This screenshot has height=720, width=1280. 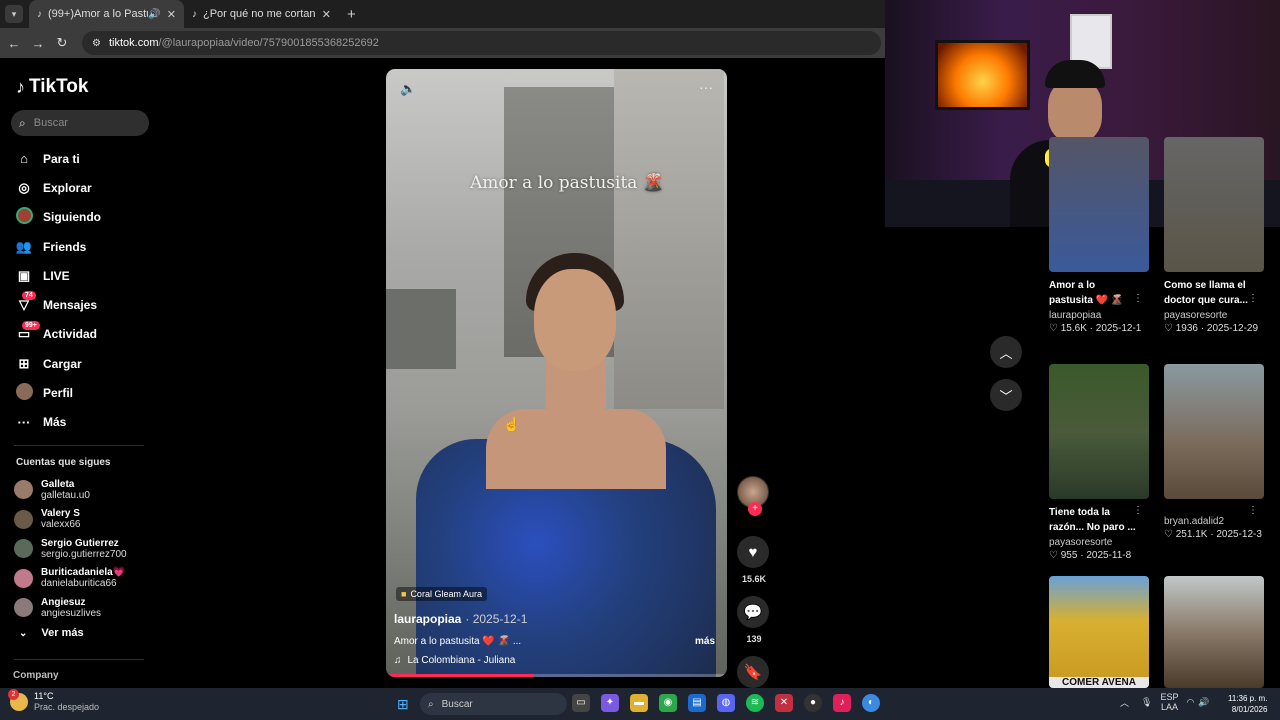 I want to click on like-button: ♥, so click(x=753, y=552).